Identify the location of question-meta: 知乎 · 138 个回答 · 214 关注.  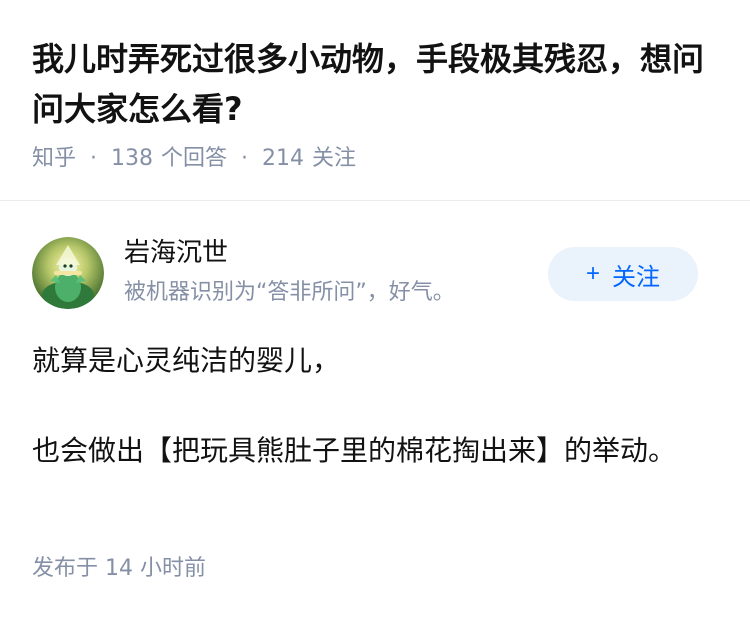
(194, 159).